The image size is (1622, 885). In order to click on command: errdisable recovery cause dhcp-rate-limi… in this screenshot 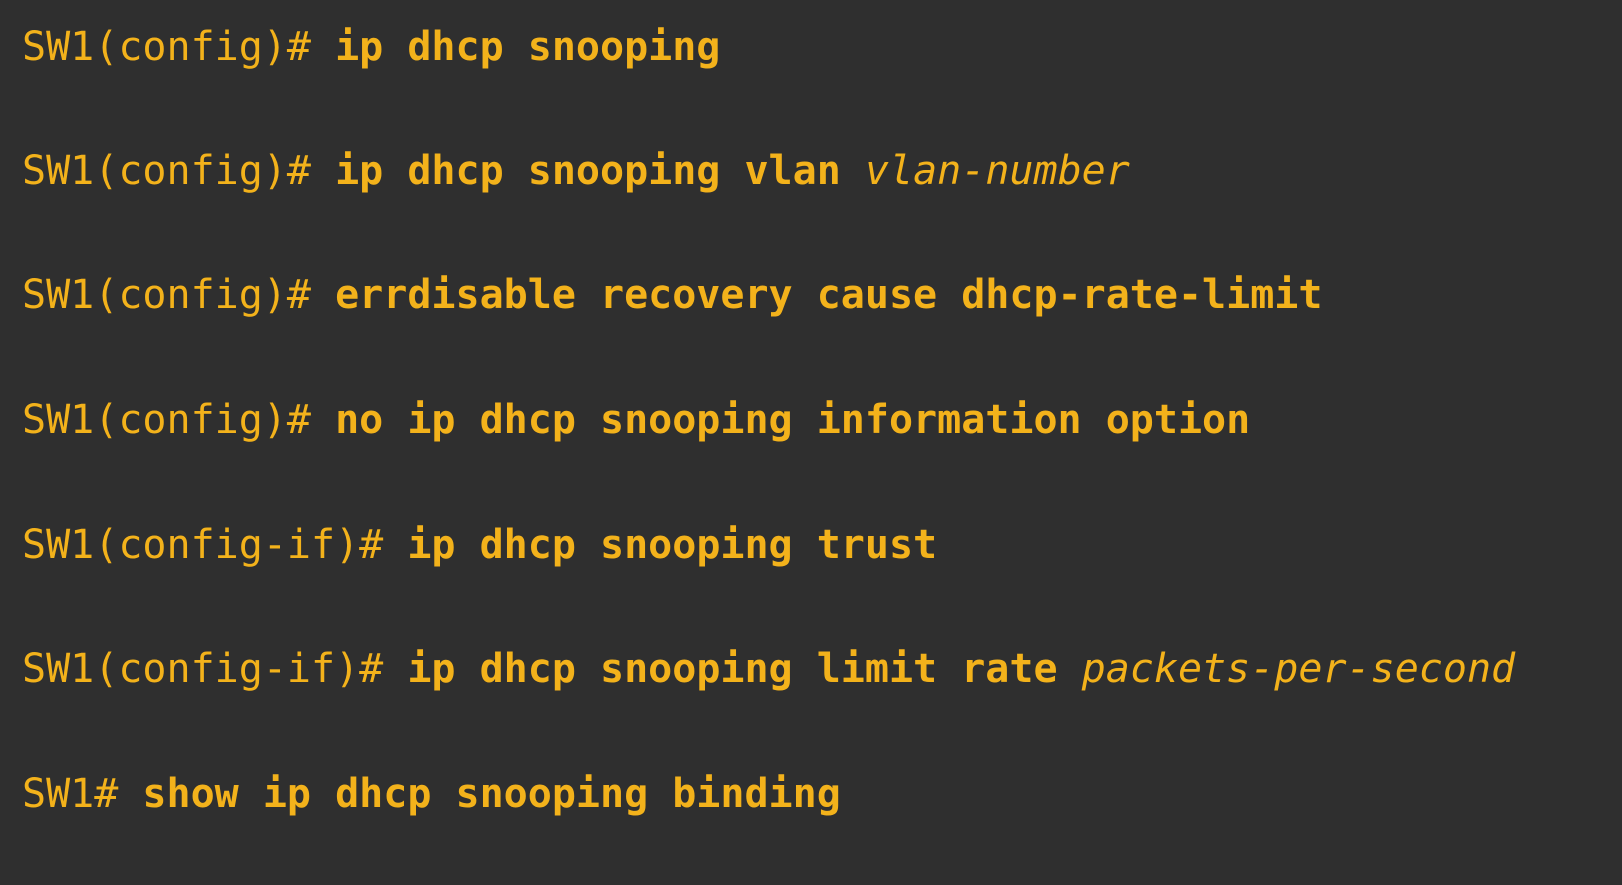, I will do `click(829, 295)`.